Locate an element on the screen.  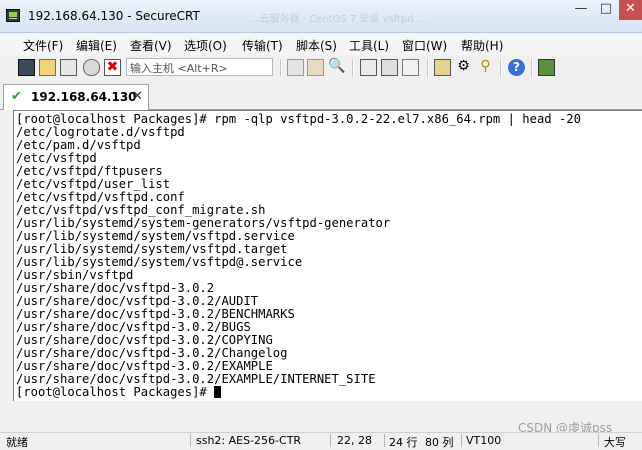
minimize-button: — is located at coordinates (581, 10).